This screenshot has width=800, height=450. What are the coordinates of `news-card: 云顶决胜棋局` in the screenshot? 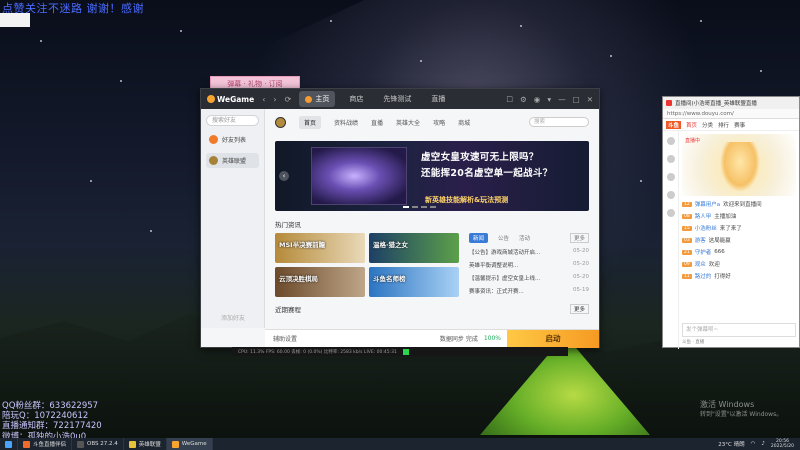 It's located at (320, 282).